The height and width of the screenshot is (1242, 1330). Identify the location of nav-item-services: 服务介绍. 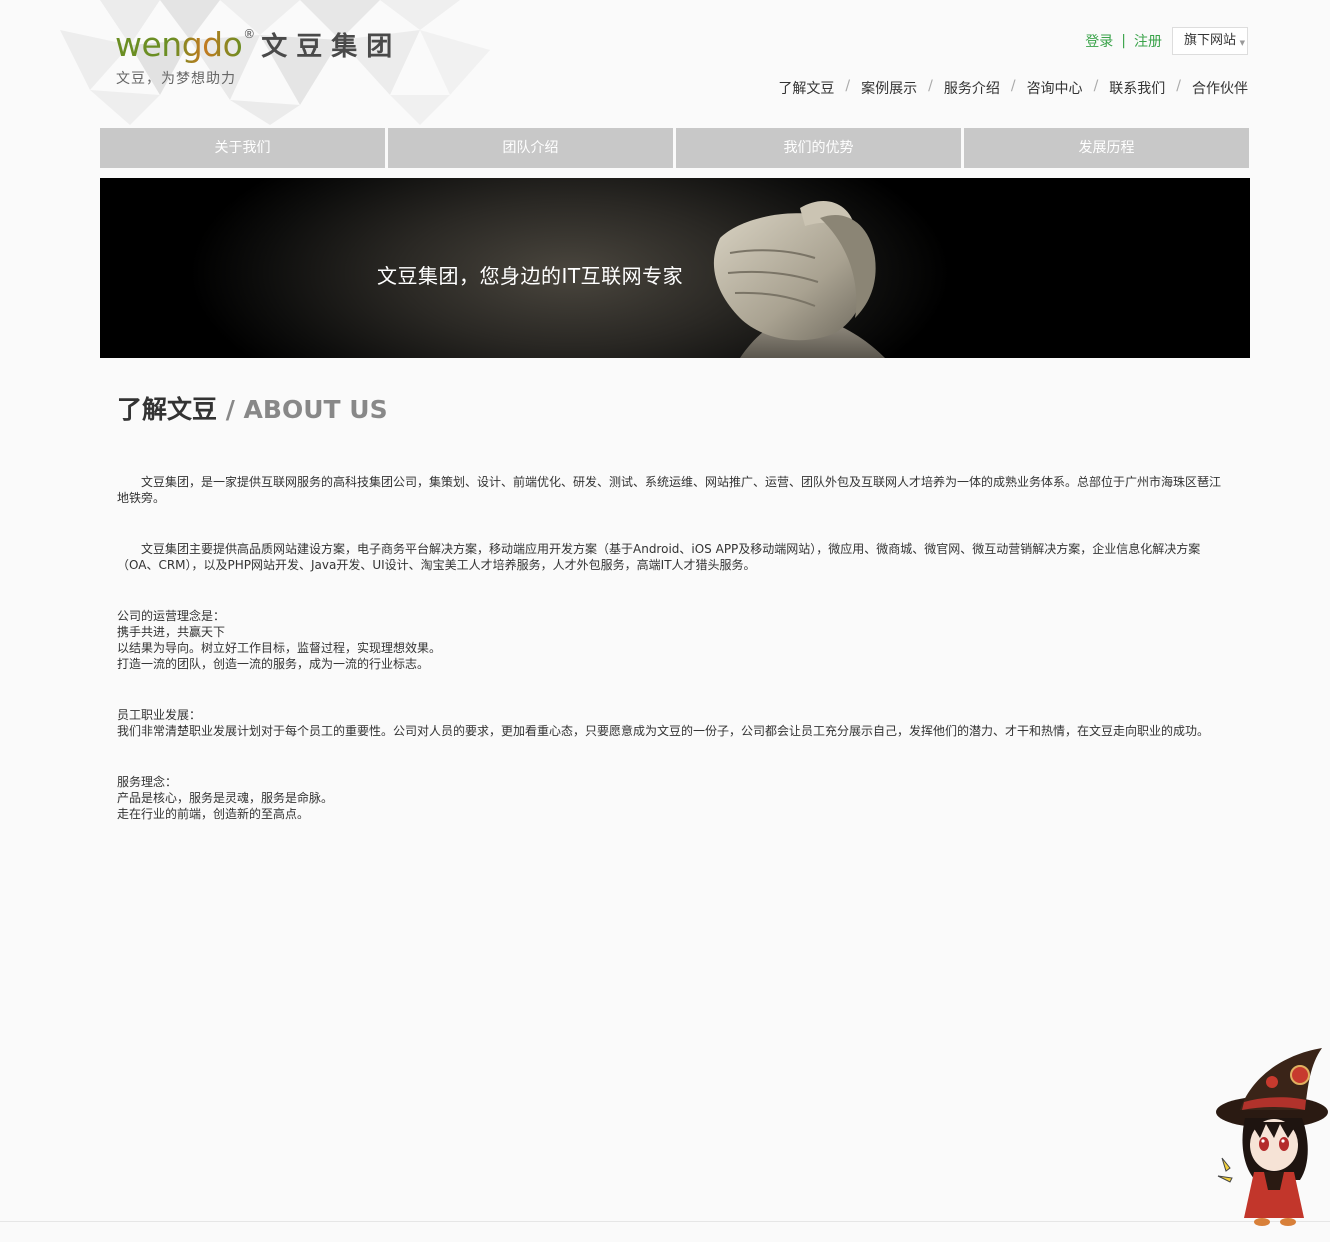
(972, 88).